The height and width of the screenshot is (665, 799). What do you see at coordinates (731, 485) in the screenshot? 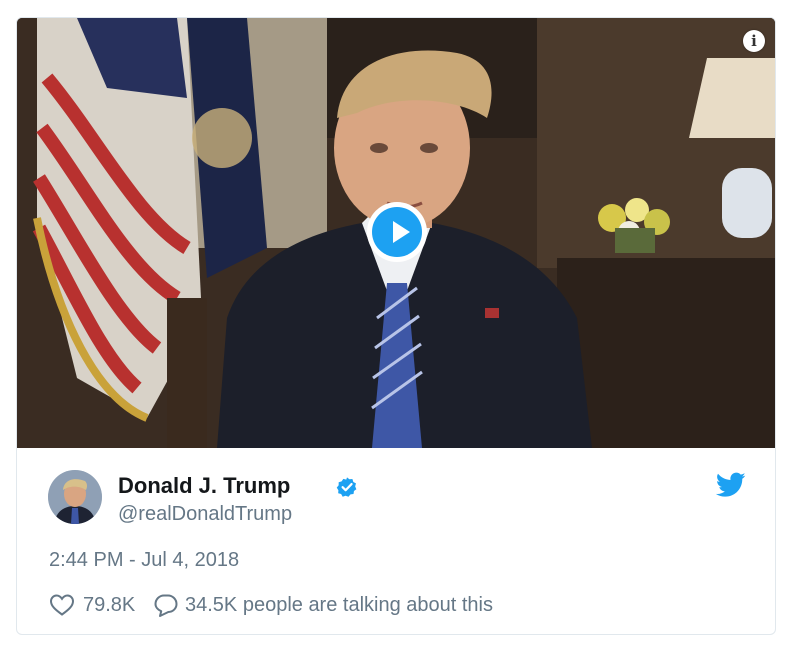
I see `twitter-bird-icon` at bounding box center [731, 485].